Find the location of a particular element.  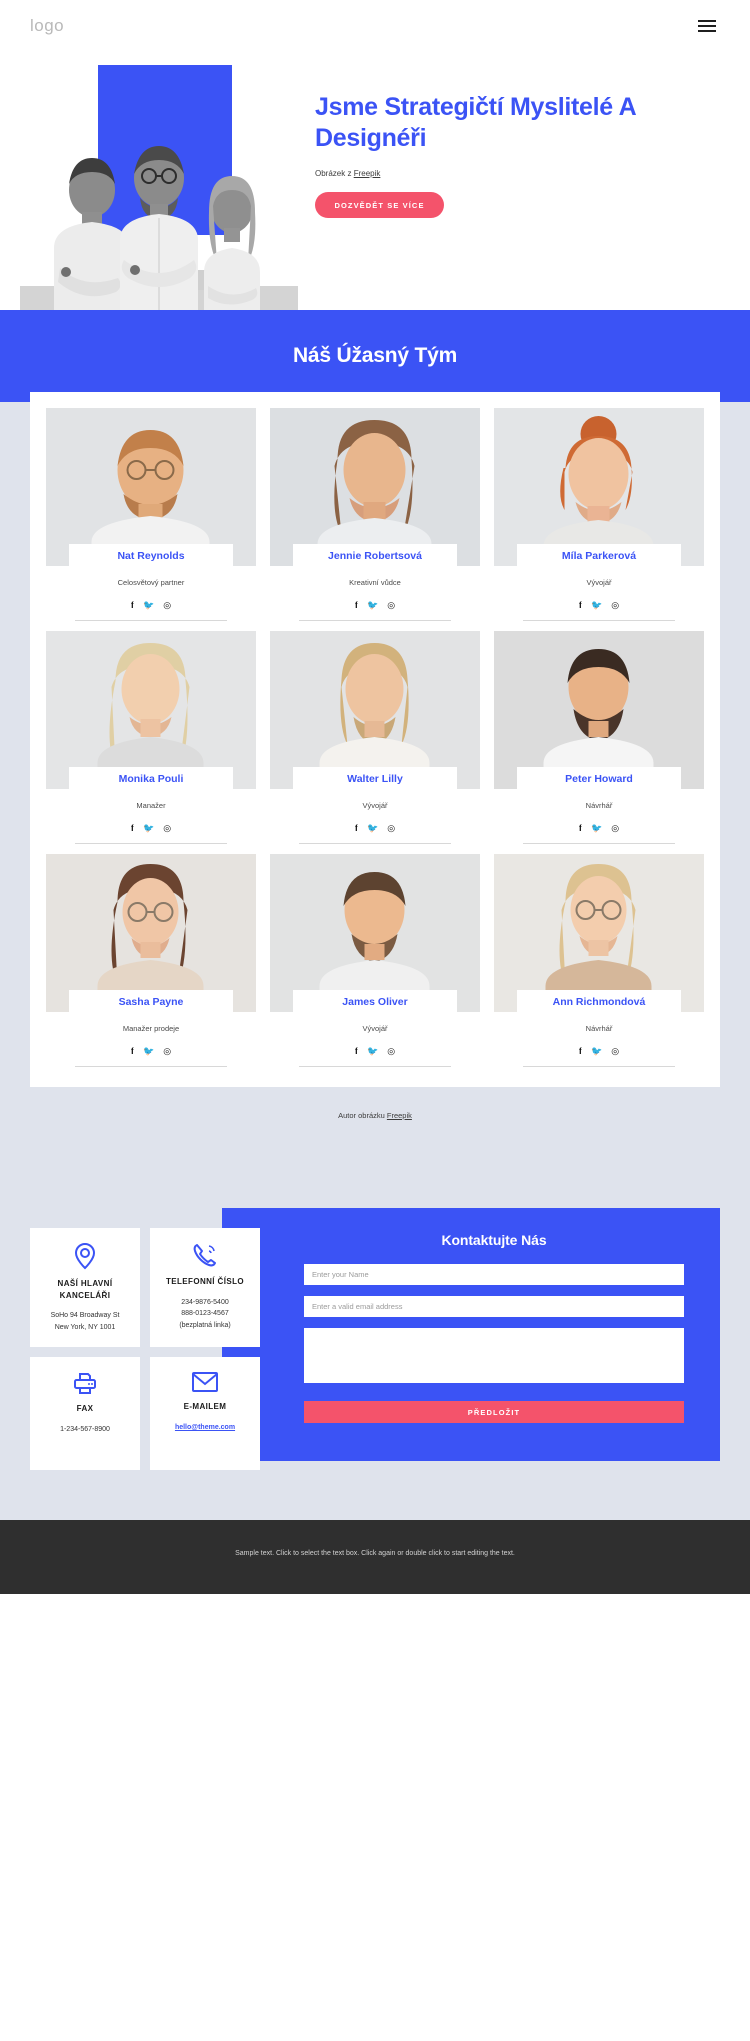

team-member-card: Peter Howard Návrhář 𝐟 🐦 ◎ is located at coordinates (599, 737).